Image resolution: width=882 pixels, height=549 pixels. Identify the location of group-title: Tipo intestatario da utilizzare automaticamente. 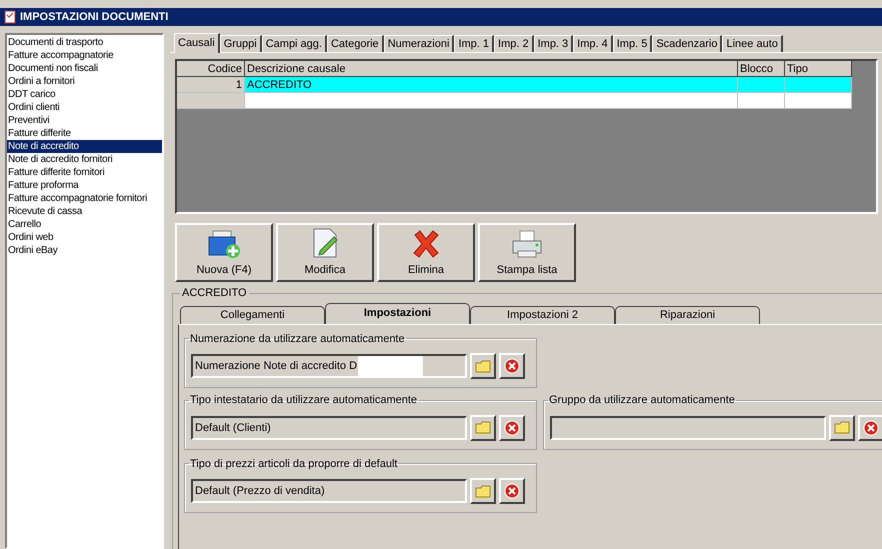
(303, 400).